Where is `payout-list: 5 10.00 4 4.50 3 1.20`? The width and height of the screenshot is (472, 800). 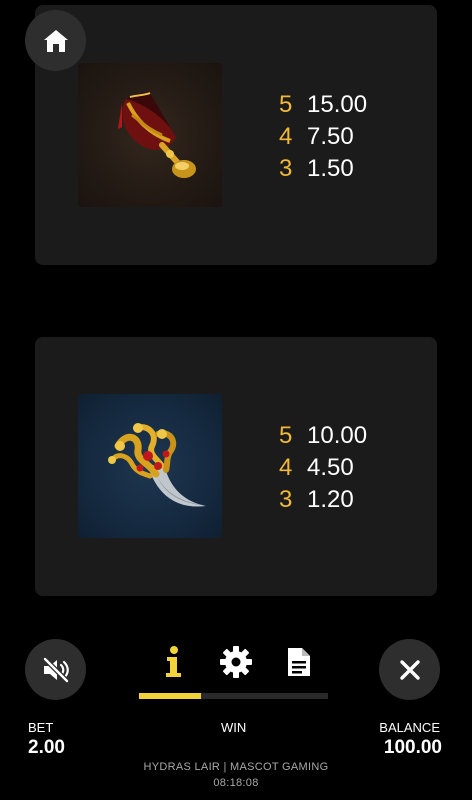
payout-list: 5 10.00 4 4.50 3 1.20 is located at coordinates (323, 468).